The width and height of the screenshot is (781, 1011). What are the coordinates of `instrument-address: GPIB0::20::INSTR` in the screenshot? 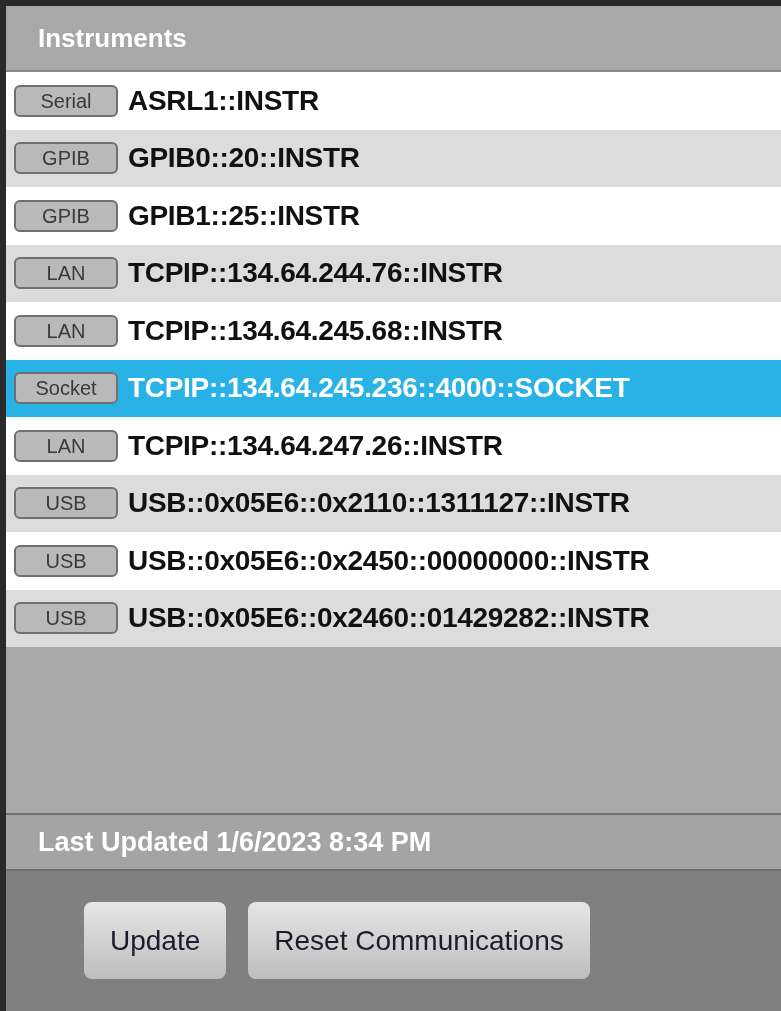 It's located at (244, 158).